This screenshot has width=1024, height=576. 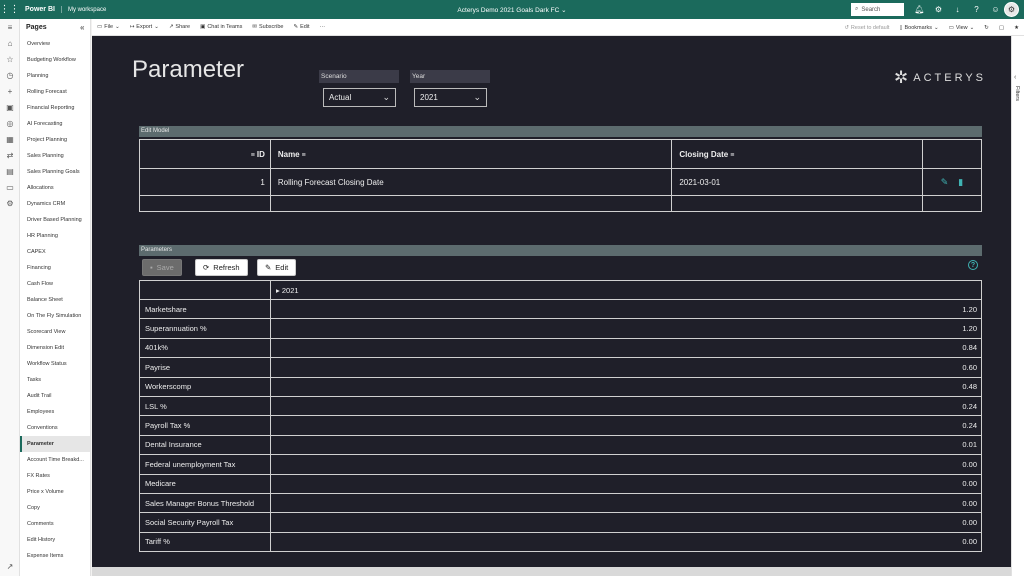 I want to click on subscribe-button: ✉ Subscribe, so click(x=267, y=27).